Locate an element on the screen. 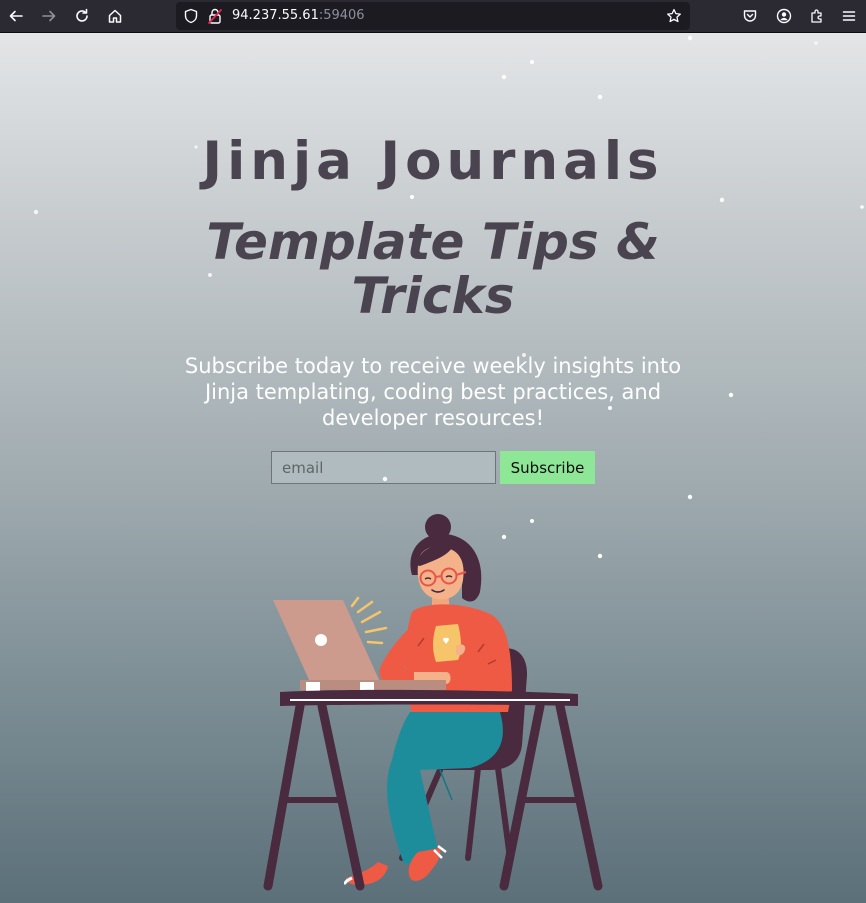 The image size is (866, 903). url-port: :59406 is located at coordinates (341, 15).